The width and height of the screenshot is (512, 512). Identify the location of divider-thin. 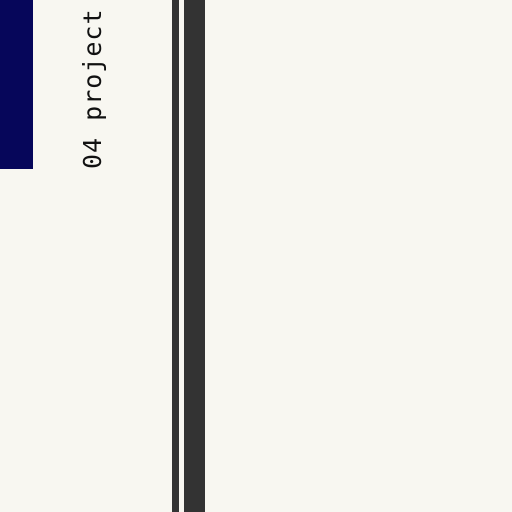
(175, 256).